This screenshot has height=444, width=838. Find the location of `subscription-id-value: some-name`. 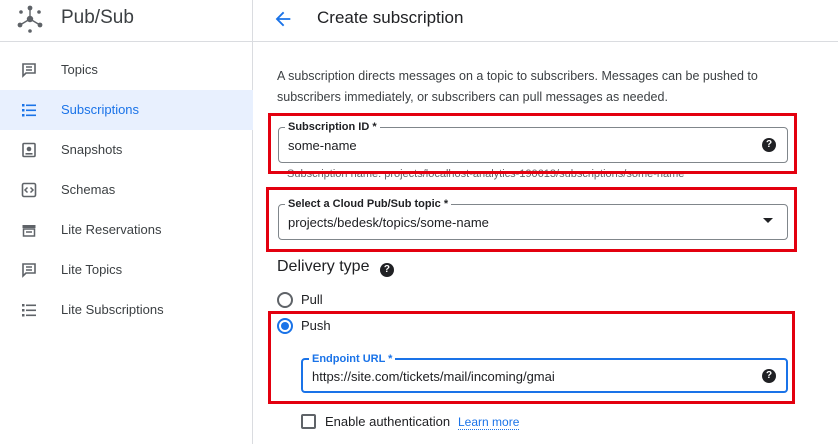

subscription-id-value: some-name is located at coordinates (322, 145).